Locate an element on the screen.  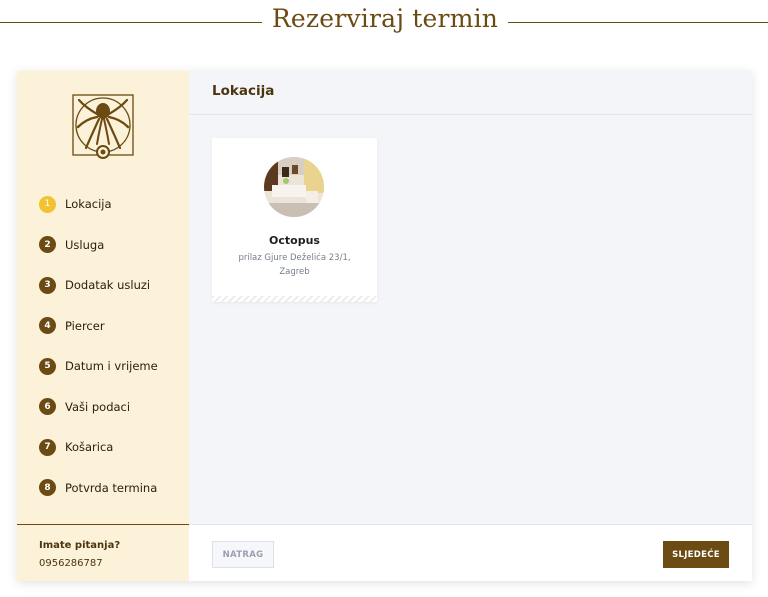
step-label: Datum i vrijeme is located at coordinates (111, 366).